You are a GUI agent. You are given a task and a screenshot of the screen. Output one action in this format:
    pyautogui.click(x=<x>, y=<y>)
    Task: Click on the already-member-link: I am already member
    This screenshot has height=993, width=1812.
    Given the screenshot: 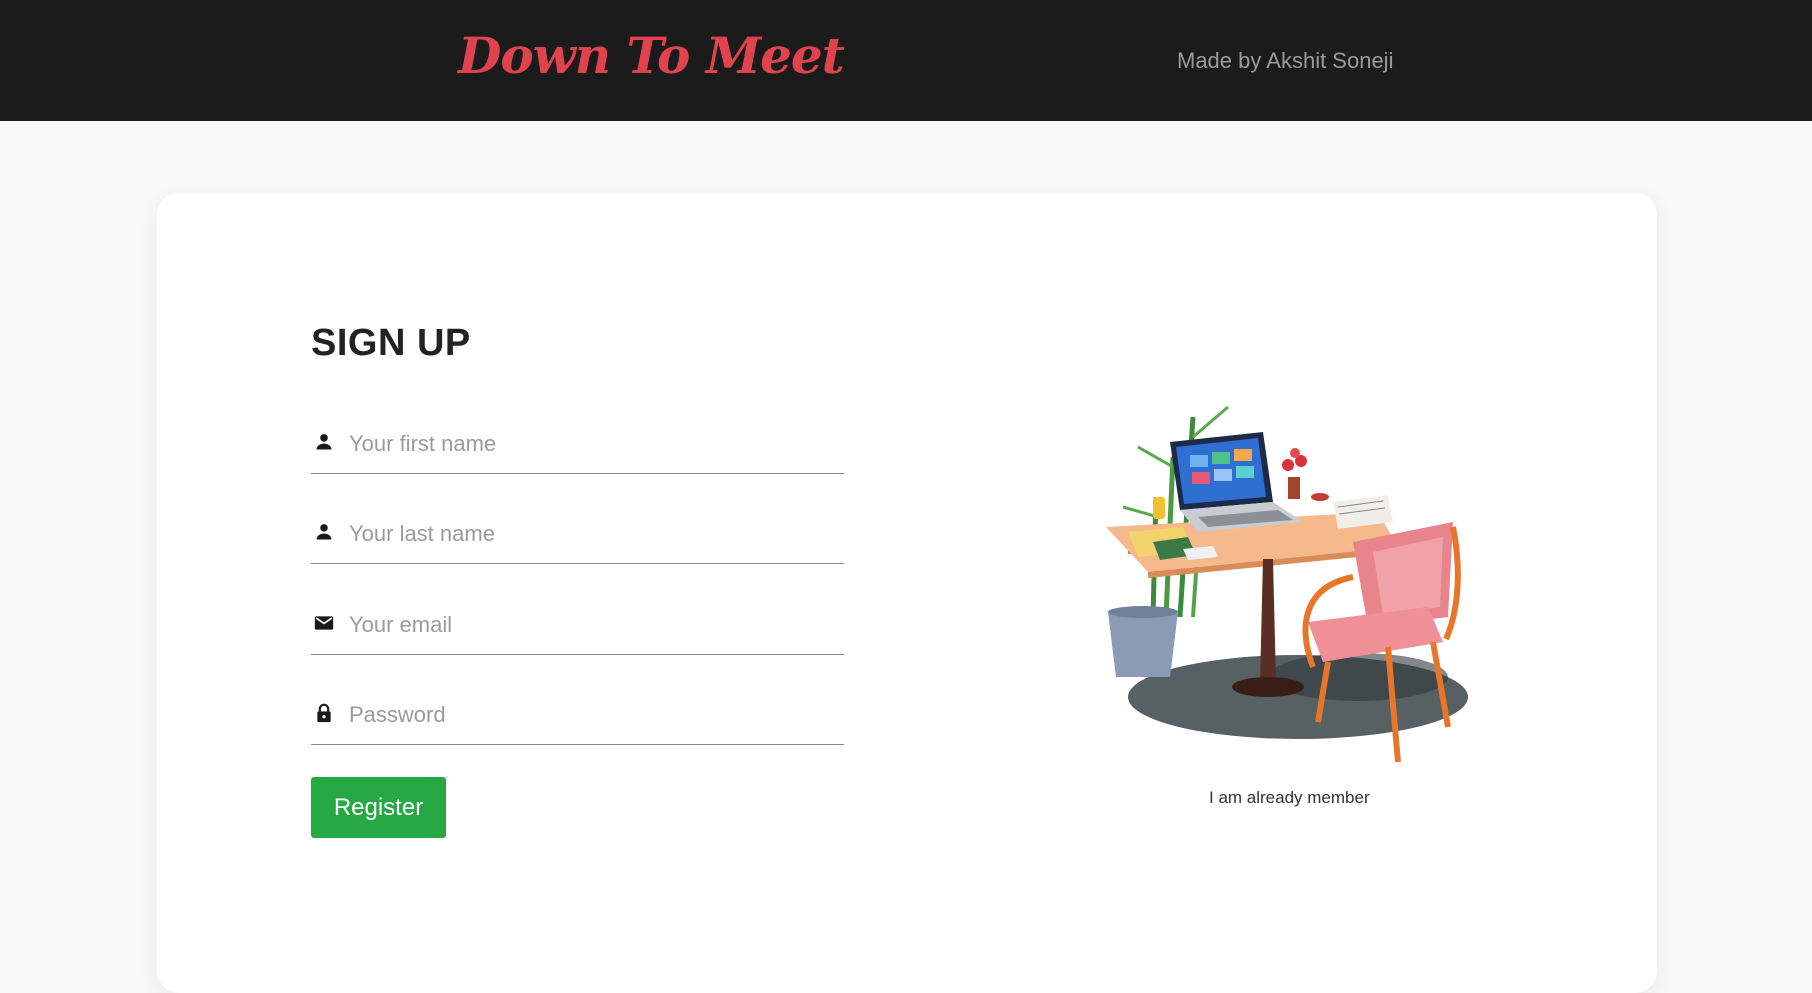 What is the action you would take?
    pyautogui.click(x=1289, y=798)
    